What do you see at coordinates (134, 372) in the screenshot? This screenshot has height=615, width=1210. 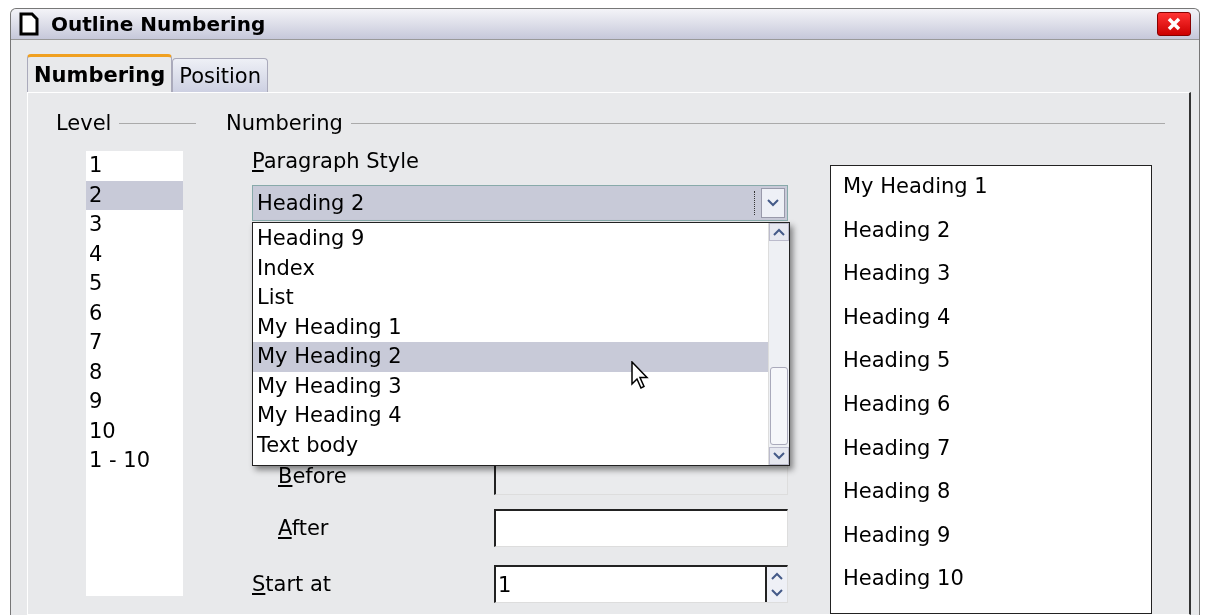 I see `list-item: 8` at bounding box center [134, 372].